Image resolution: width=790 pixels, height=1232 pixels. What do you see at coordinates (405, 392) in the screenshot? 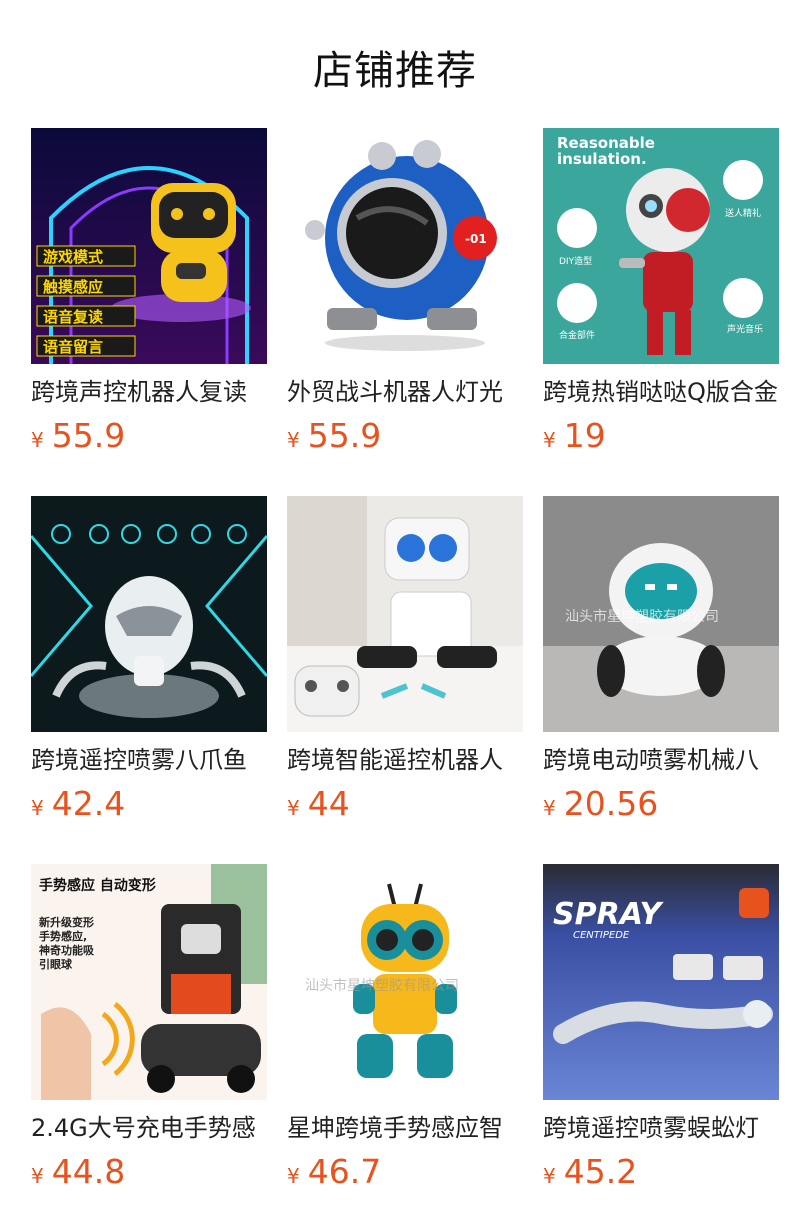
I see `product-name: 外贸战斗机器人灯光` at bounding box center [405, 392].